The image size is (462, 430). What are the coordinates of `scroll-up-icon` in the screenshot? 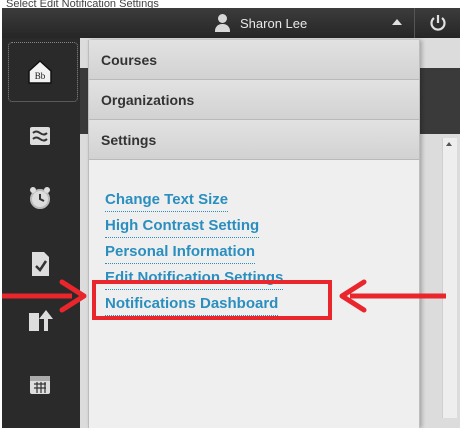 It's located at (449, 144).